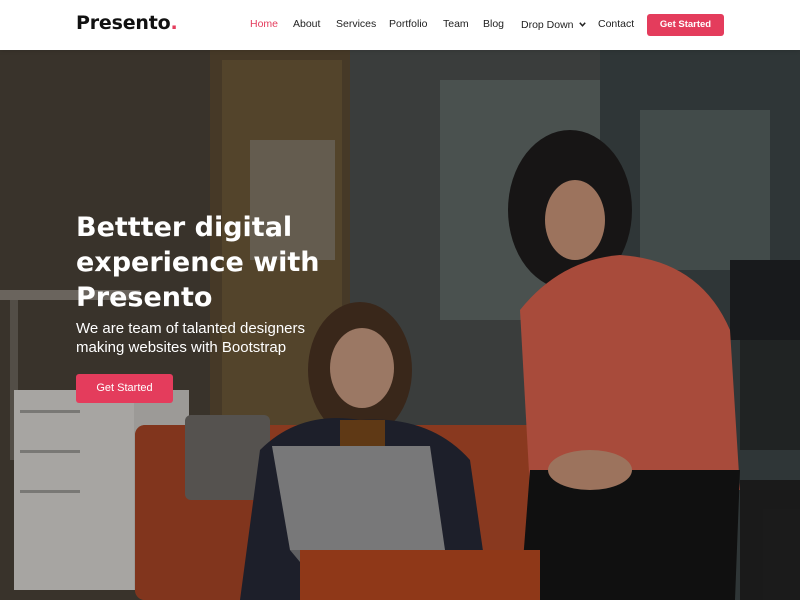 The image size is (800, 600). I want to click on brand-name: Presento, so click(123, 23).